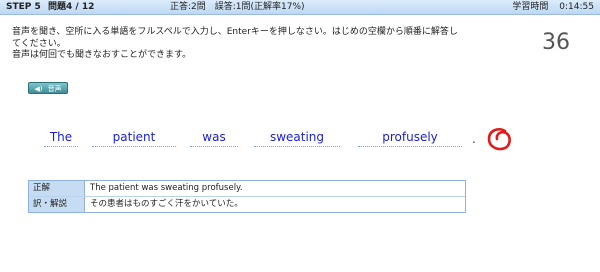 The width and height of the screenshot is (600, 272). What do you see at coordinates (247, 188) in the screenshot?
I see `result-row-answer: 正解 The patient was sweating profusely.` at bounding box center [247, 188].